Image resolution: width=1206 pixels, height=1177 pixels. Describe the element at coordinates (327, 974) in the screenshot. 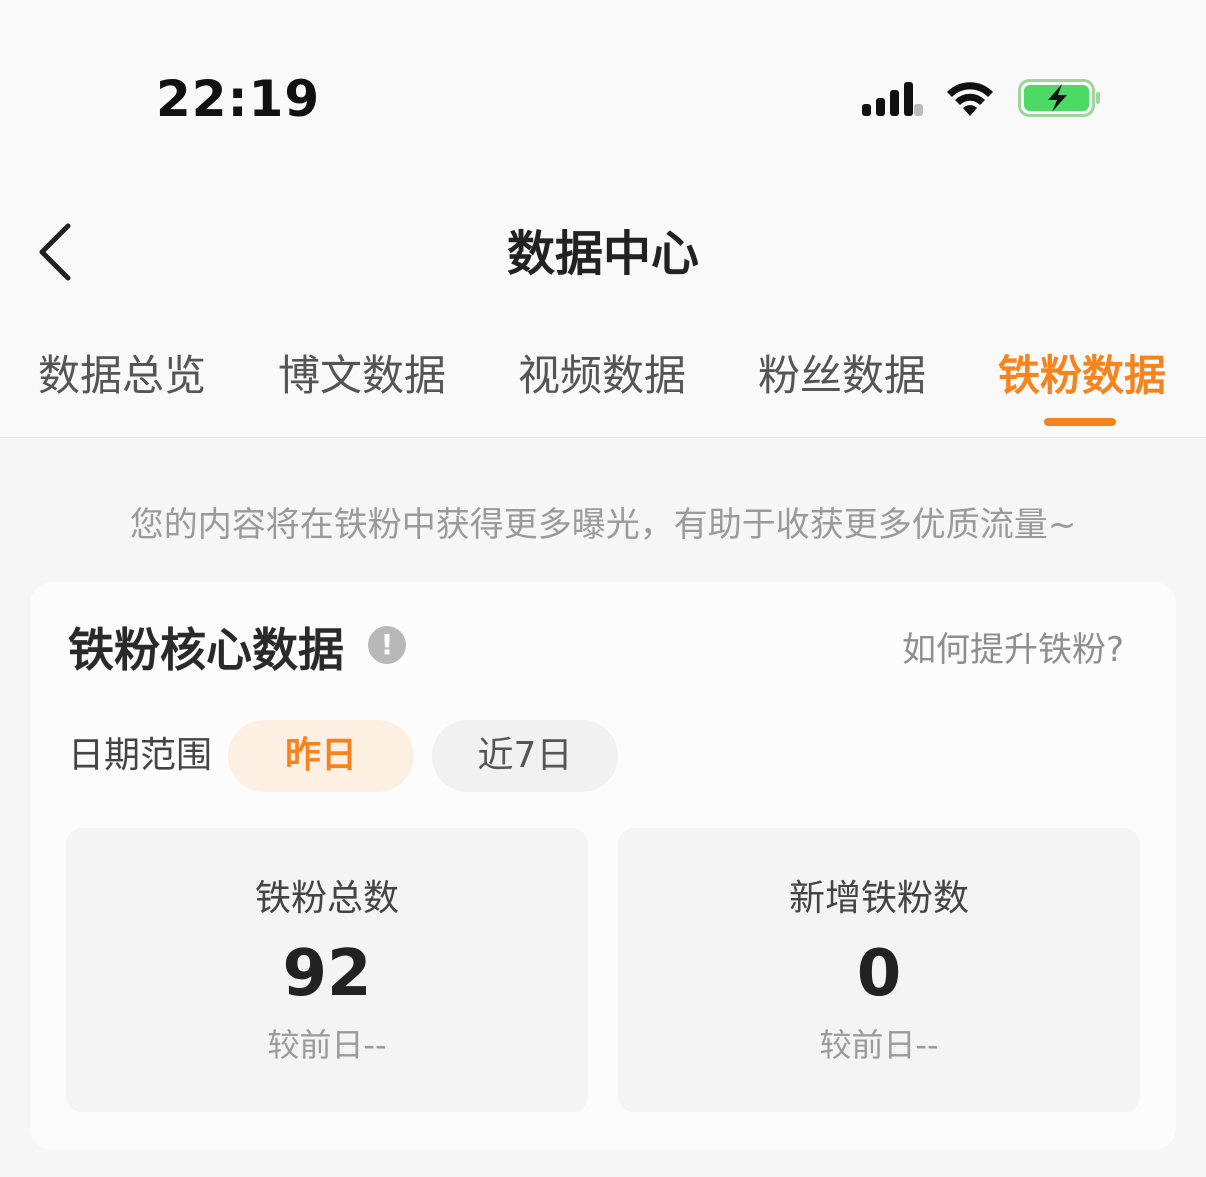

I see `stat-value: 92` at that location.